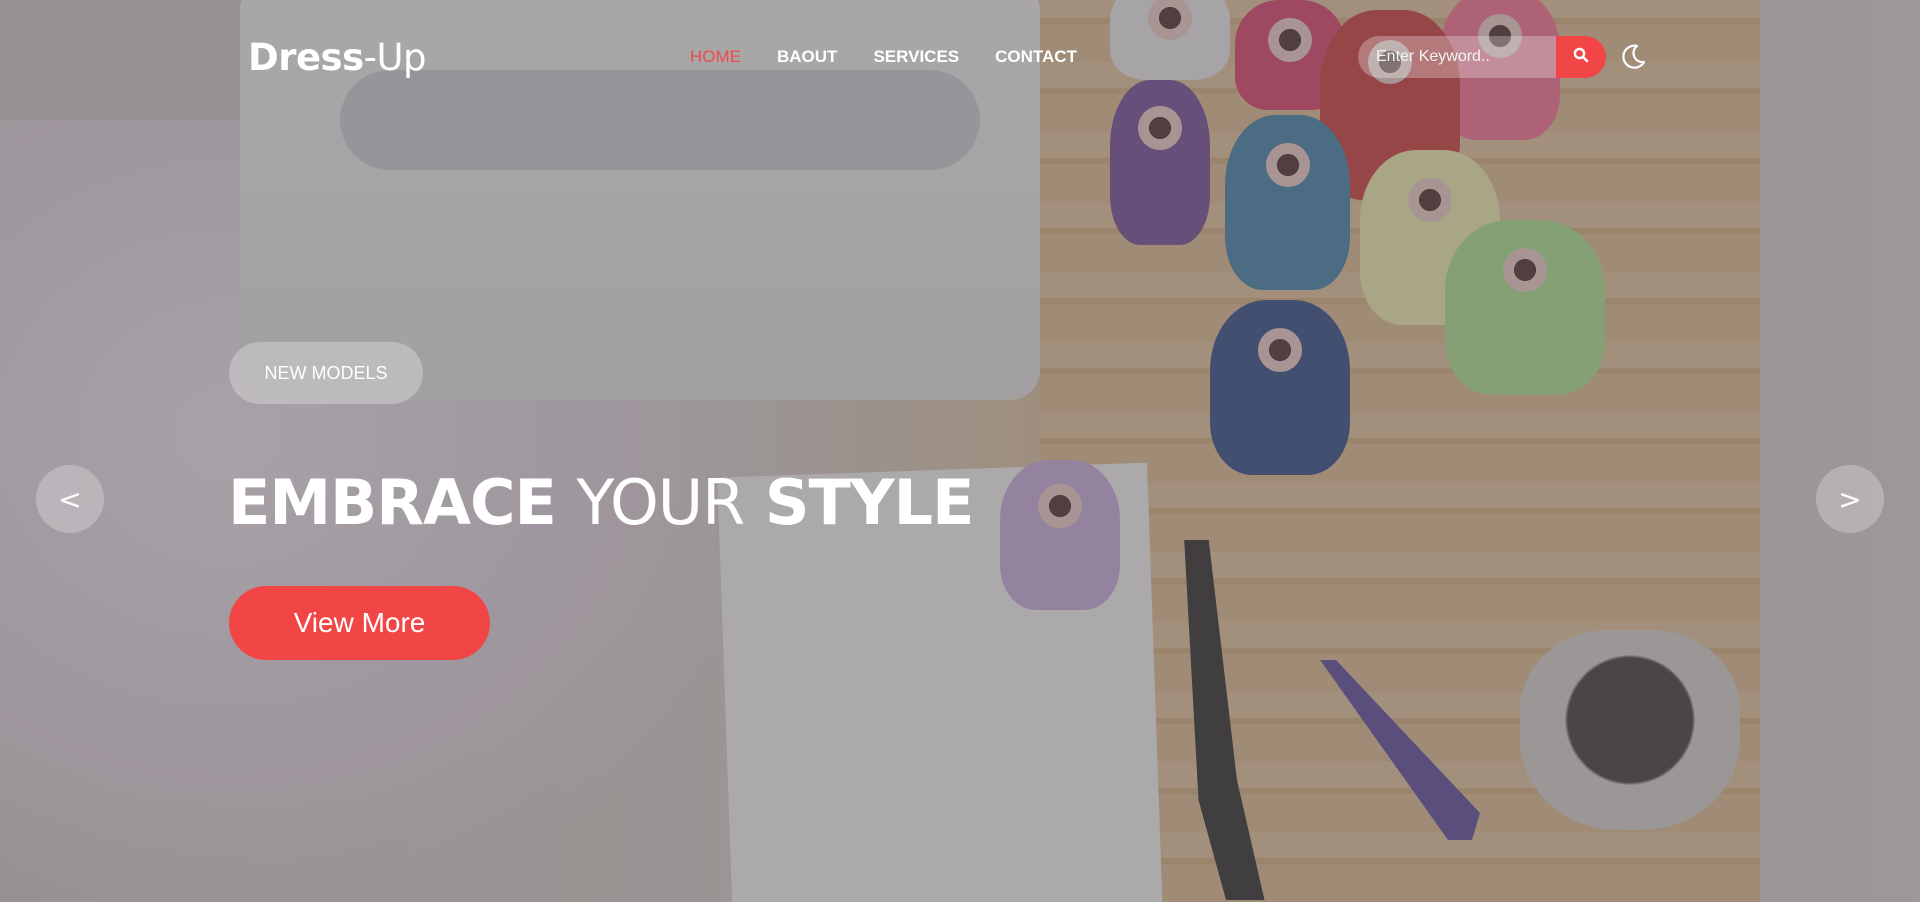 The height and width of the screenshot is (902, 1920). What do you see at coordinates (1036, 57) in the screenshot?
I see `nav-contact: CONTACT` at bounding box center [1036, 57].